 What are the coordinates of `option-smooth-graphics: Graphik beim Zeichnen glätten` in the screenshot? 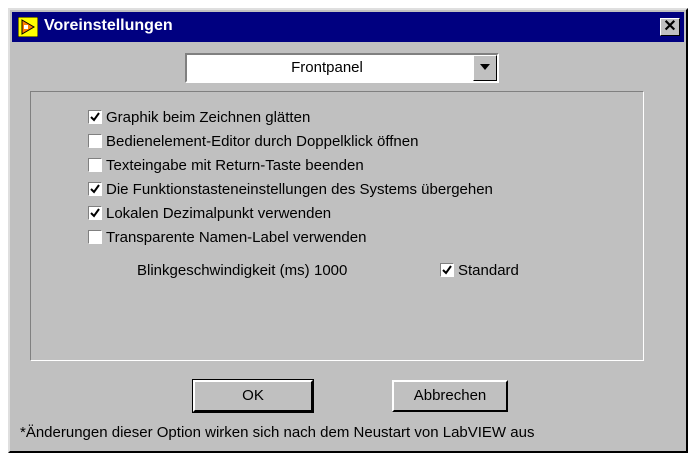 It's located at (199, 117).